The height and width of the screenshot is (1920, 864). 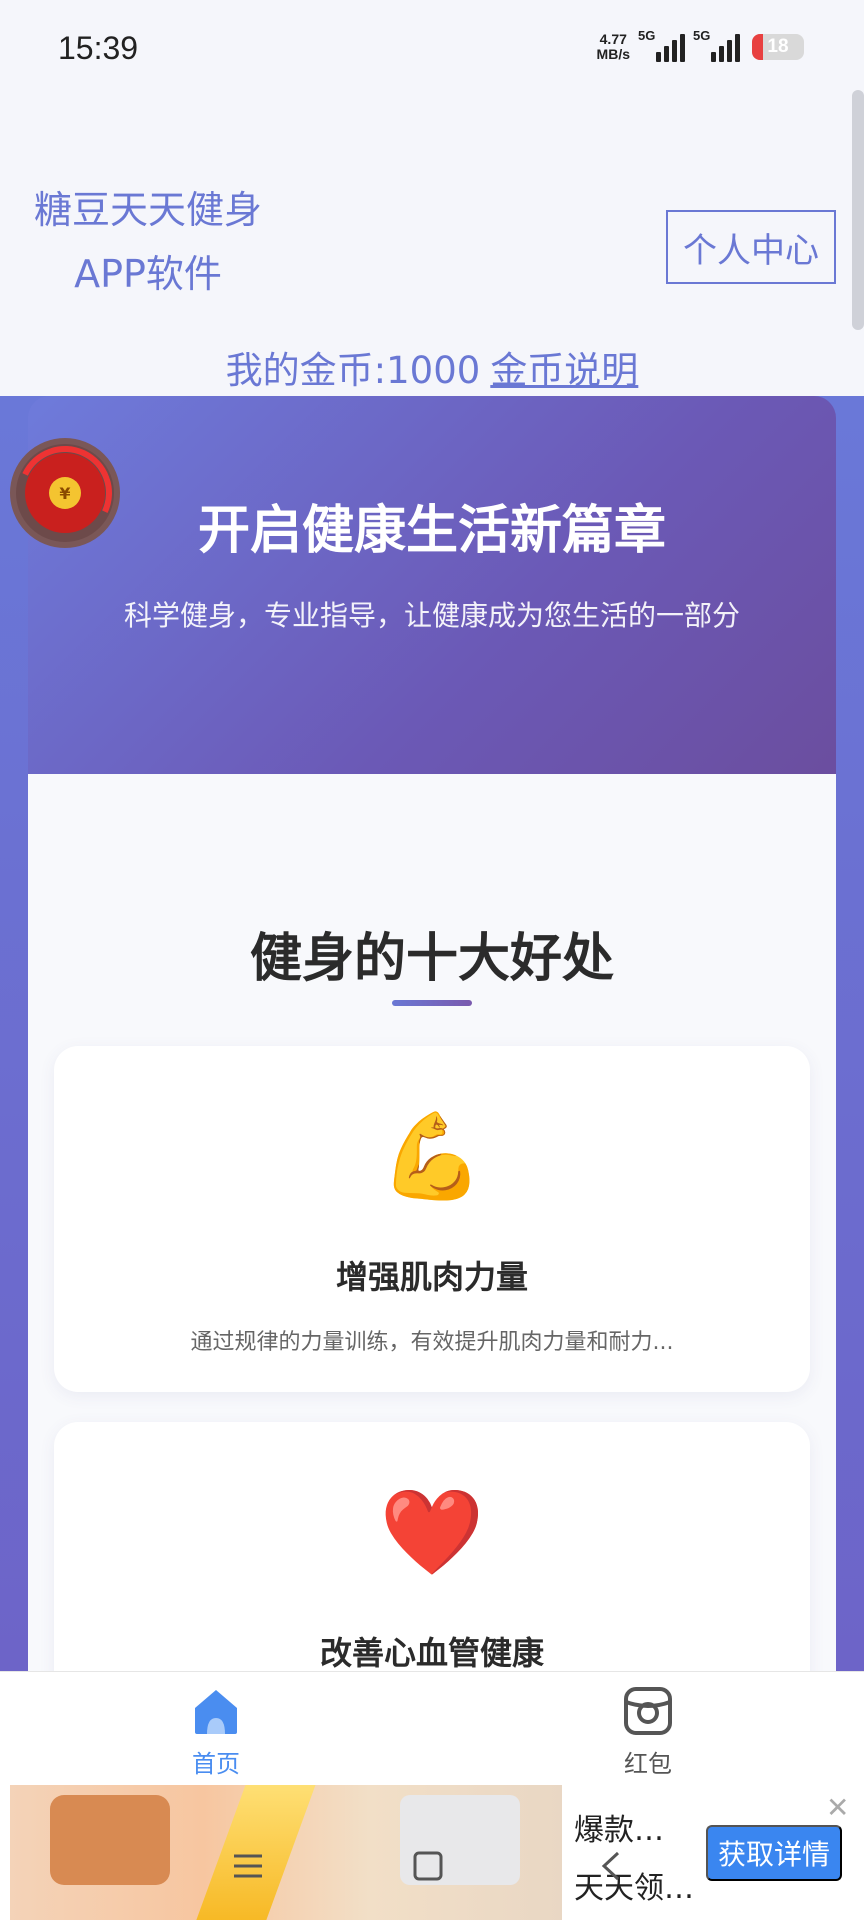 What do you see at coordinates (248, 1866) in the screenshot?
I see `menu-nav-icon` at bounding box center [248, 1866].